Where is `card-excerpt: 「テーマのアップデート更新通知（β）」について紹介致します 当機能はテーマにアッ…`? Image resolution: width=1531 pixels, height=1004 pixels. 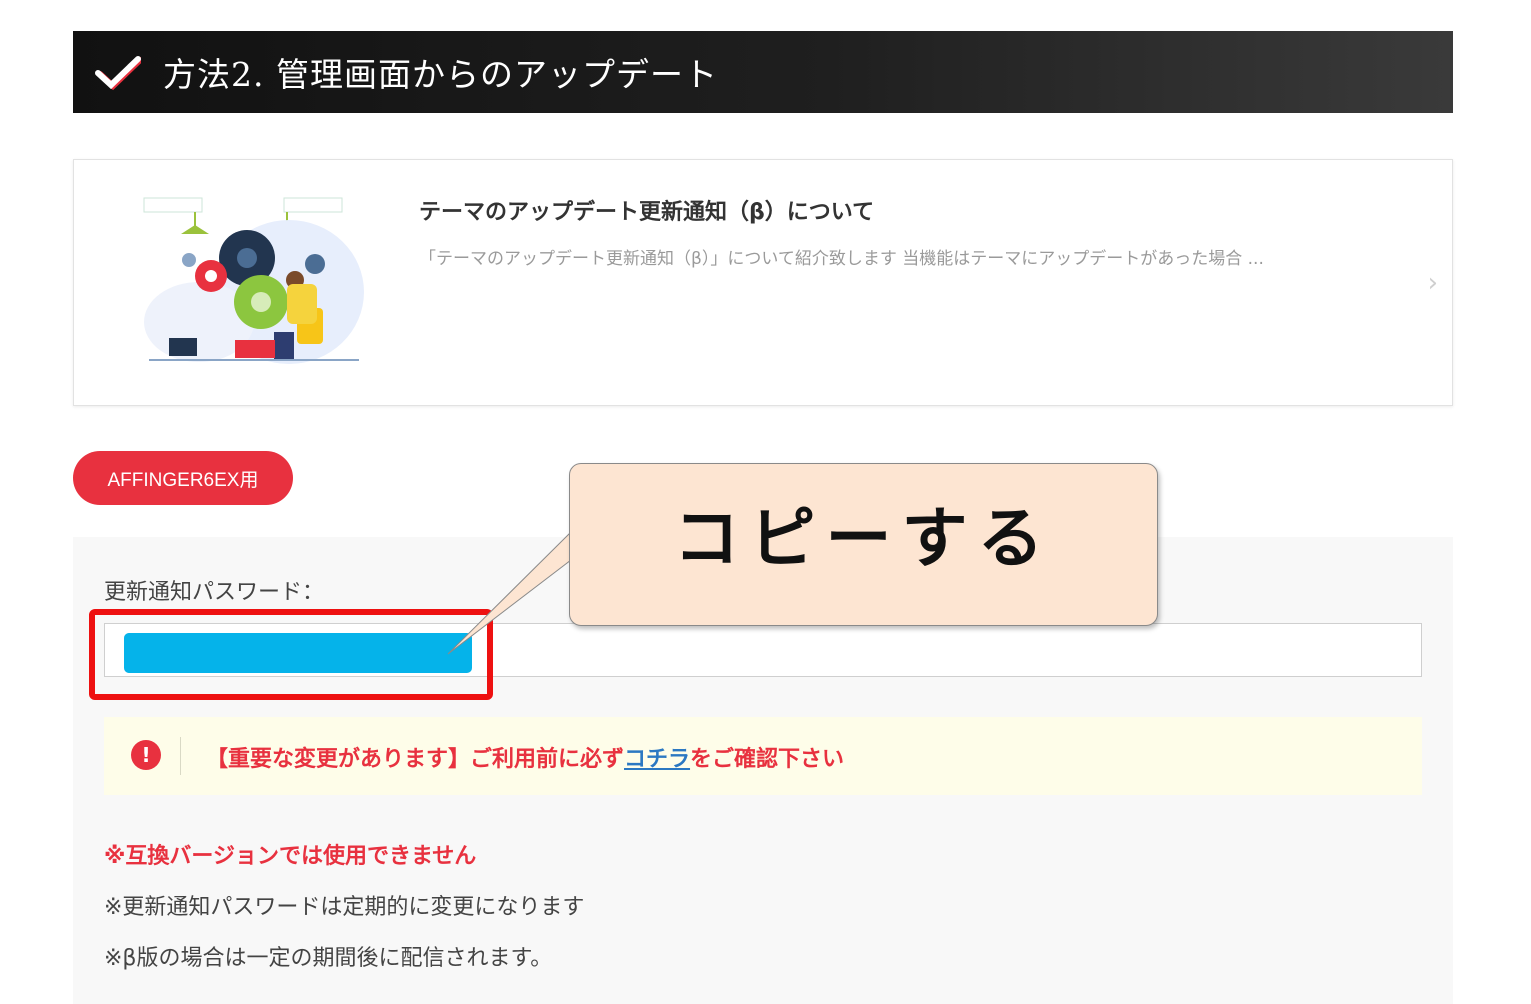 card-excerpt: 「テーマのアップデート更新通知（β）」について紹介致します 当機能はテーマにアッ… is located at coordinates (841, 259).